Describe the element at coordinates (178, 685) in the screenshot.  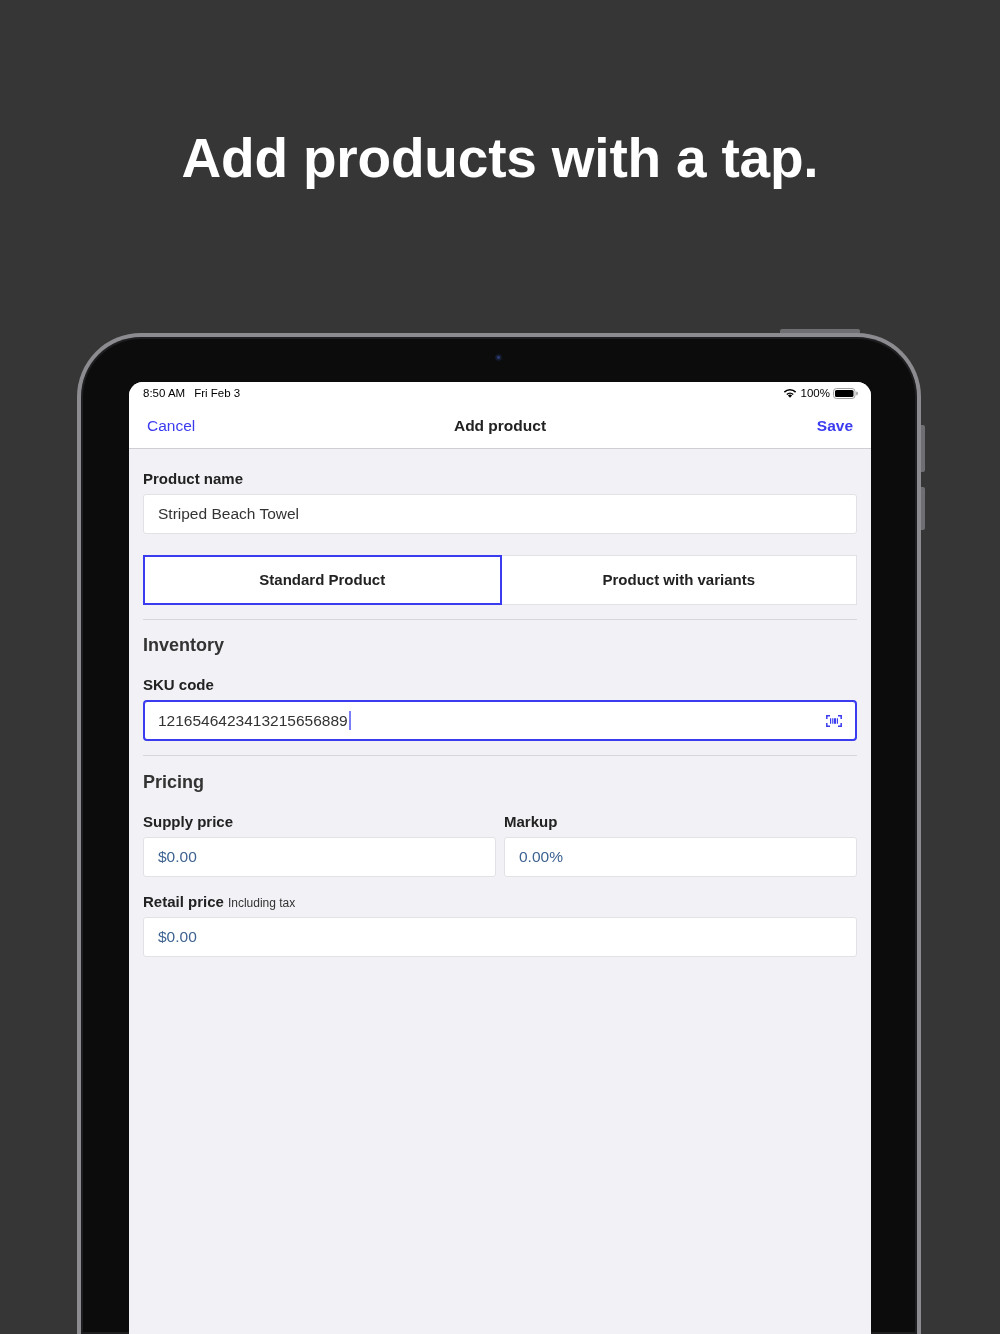
I see `field-label: SKU code` at that location.